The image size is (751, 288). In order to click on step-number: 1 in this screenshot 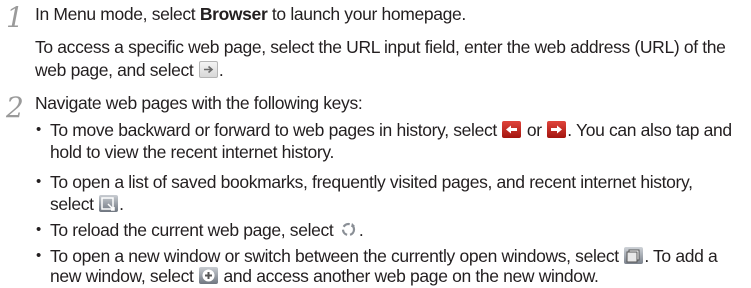, I will do `click(15, 17)`.